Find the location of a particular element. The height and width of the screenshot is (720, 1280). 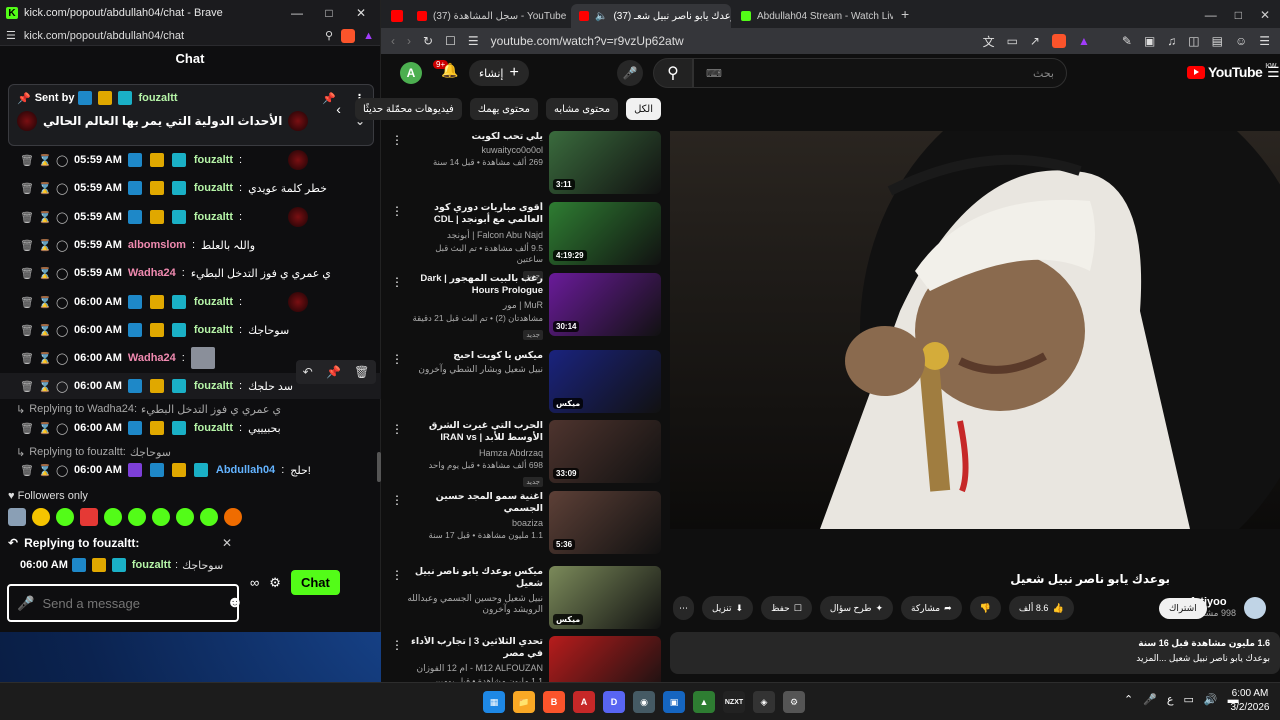

gear-icon: ⚙ is located at coordinates (275, 583).